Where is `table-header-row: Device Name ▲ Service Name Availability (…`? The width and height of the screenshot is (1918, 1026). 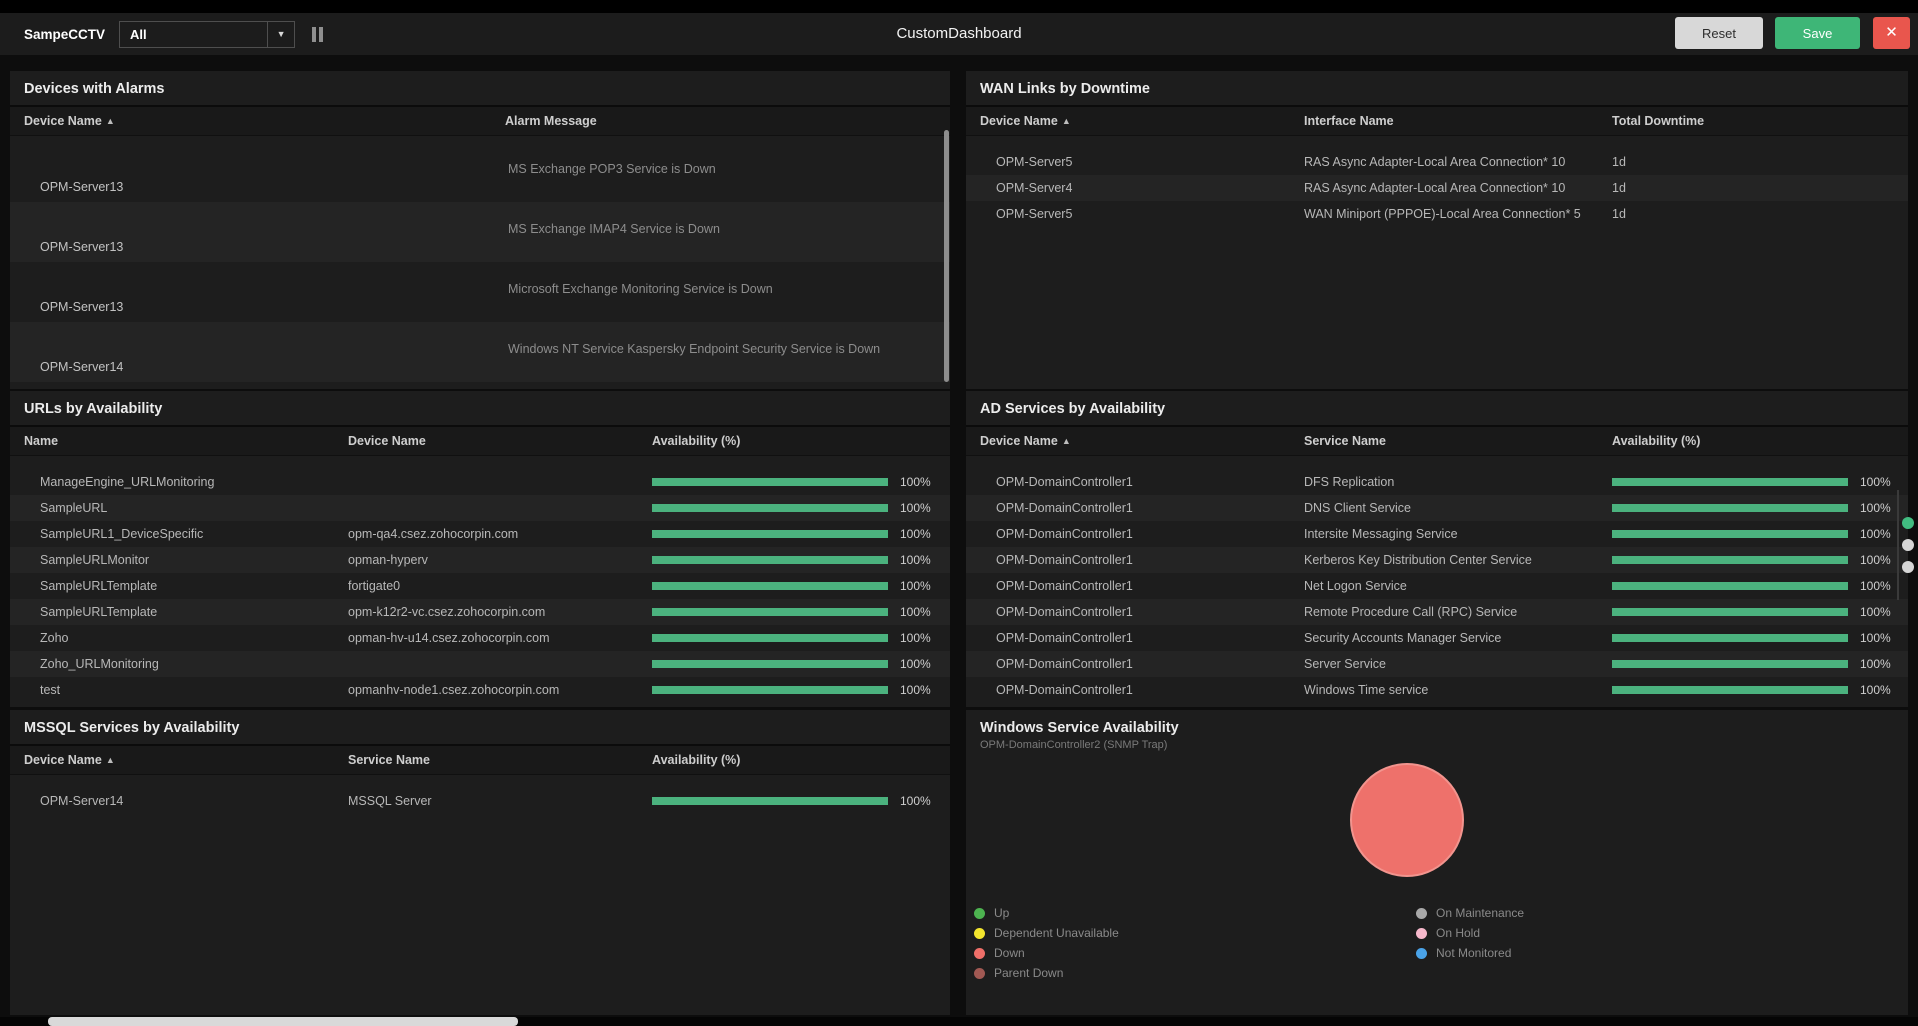
table-header-row: Device Name ▲ Service Name Availability (… is located at coordinates (480, 760).